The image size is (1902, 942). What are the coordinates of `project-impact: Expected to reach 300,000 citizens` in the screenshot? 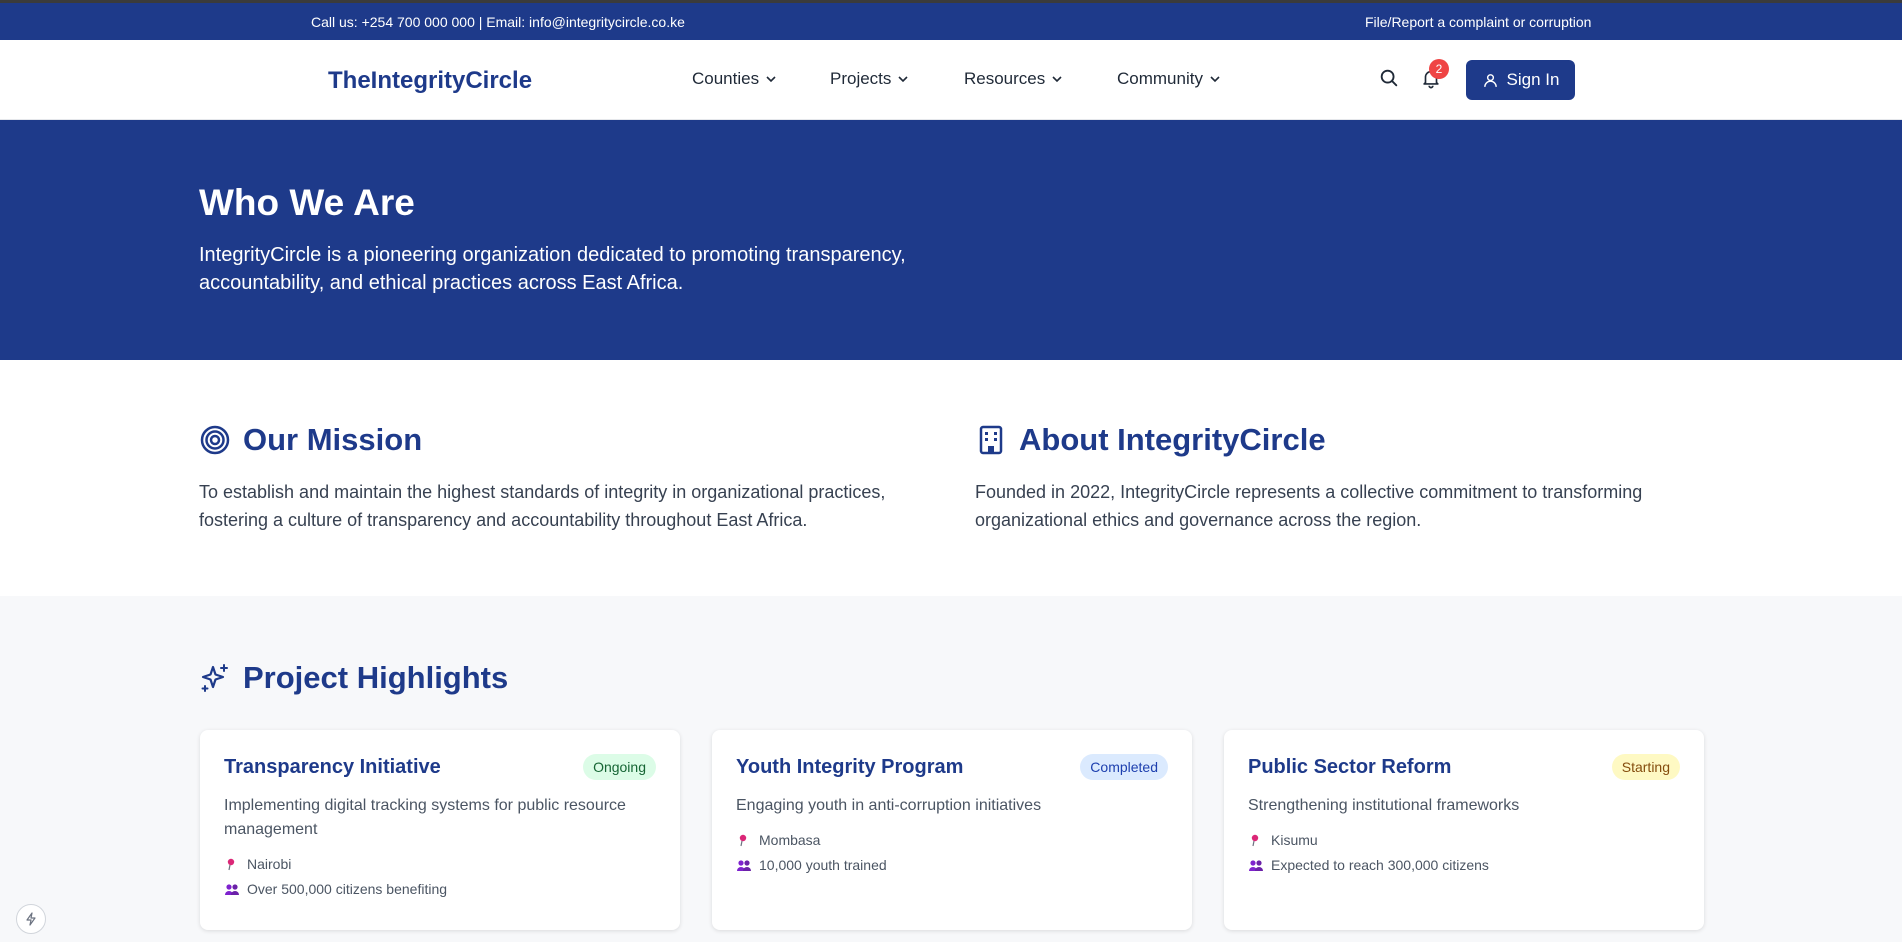 It's located at (1380, 865).